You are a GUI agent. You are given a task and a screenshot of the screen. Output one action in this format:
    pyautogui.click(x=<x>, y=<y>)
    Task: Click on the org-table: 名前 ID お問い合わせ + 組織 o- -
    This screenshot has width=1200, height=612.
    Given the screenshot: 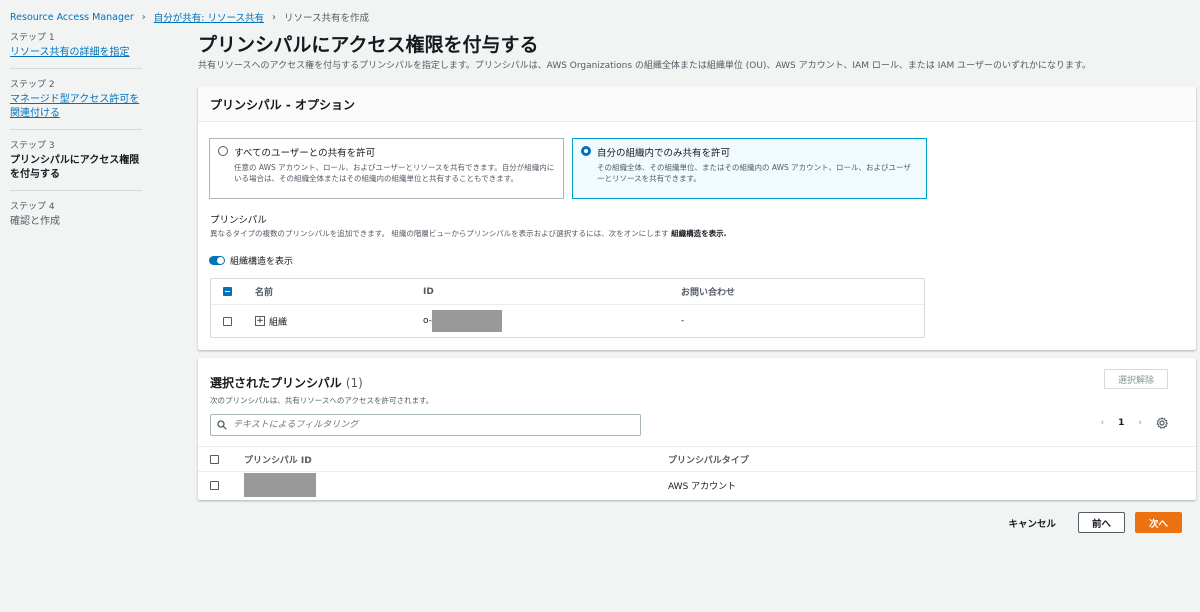 What is the action you would take?
    pyautogui.click(x=567, y=308)
    